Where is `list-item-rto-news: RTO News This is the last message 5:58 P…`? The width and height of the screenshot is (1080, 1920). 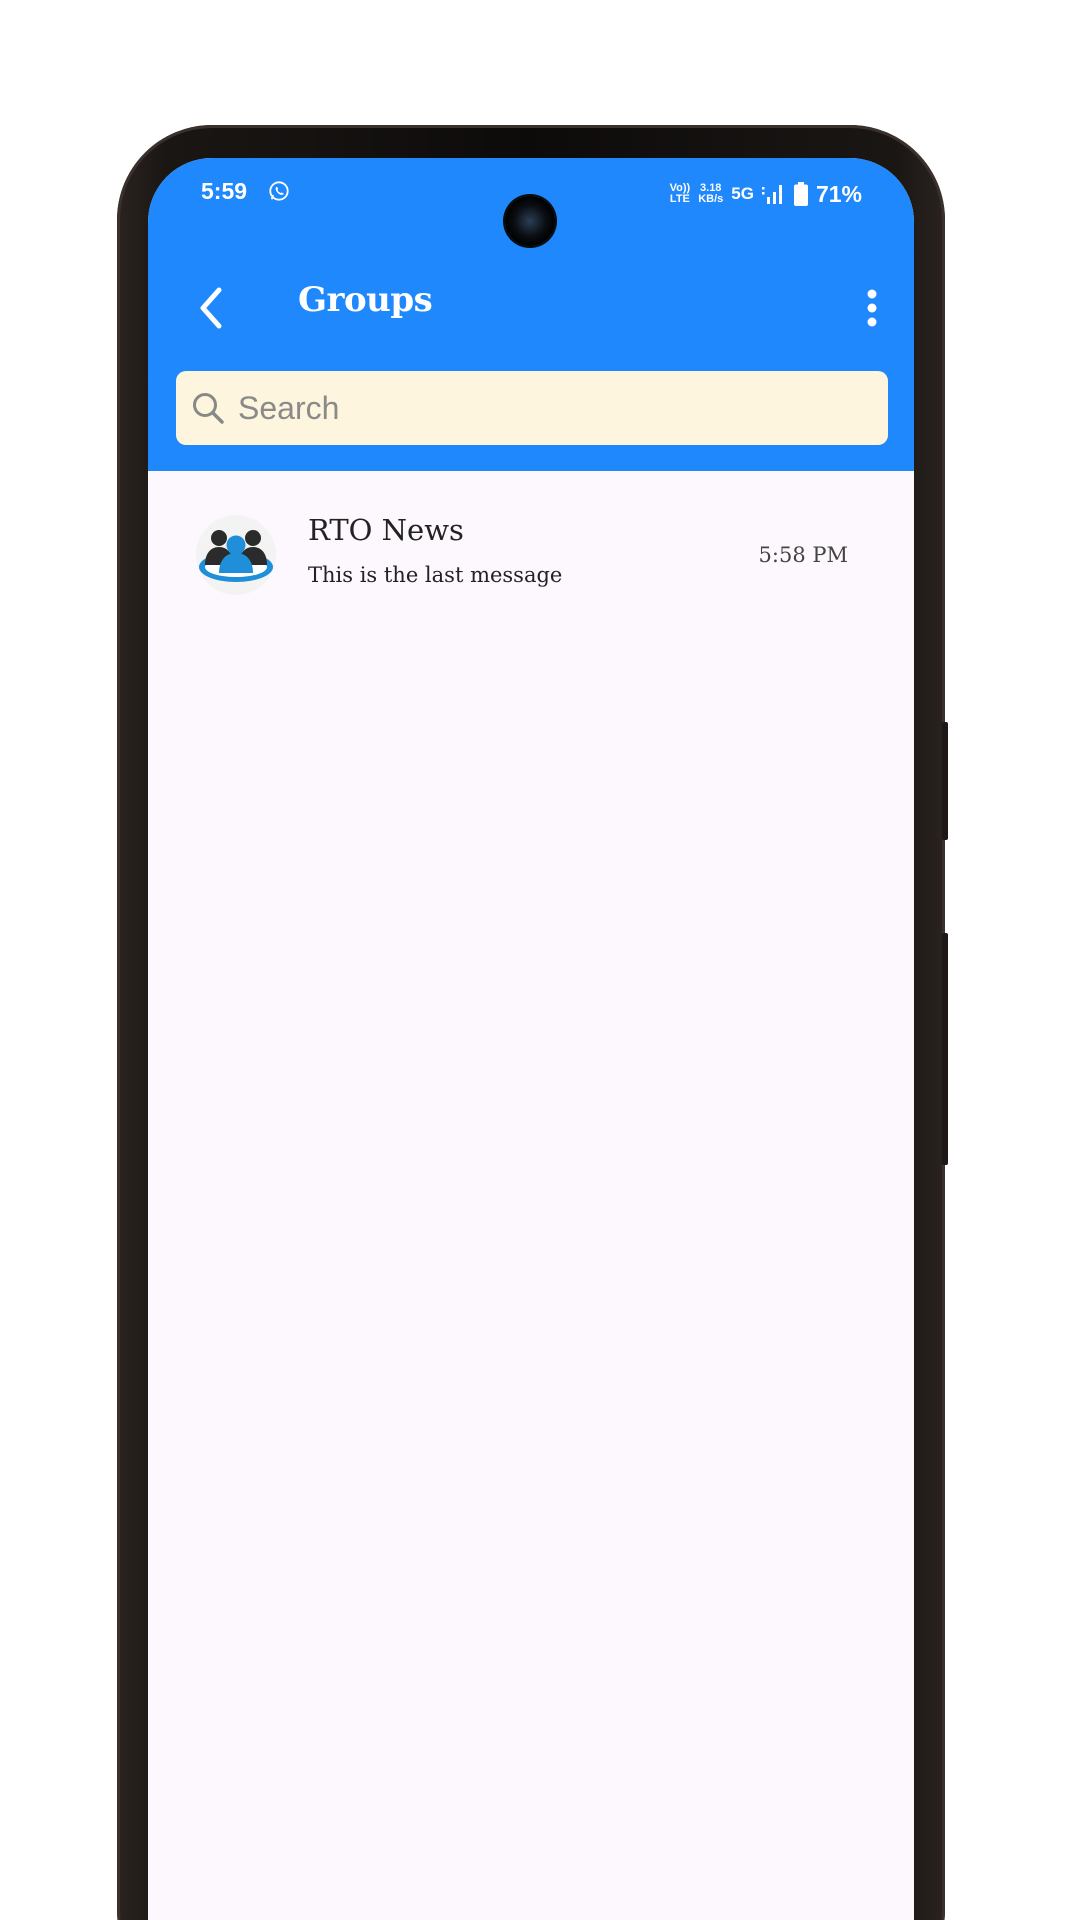
list-item-rto-news: RTO News This is the last message 5:58 P… is located at coordinates (531, 533).